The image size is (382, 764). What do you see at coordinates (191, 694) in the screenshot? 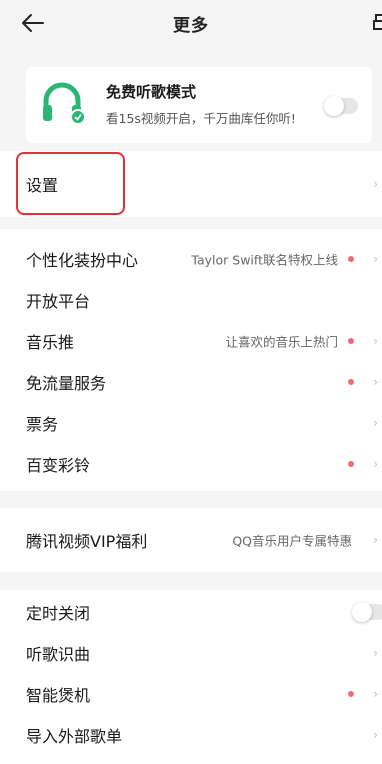
I see `menu-row-smart-burn-in: 智能煲机 ›` at bounding box center [191, 694].